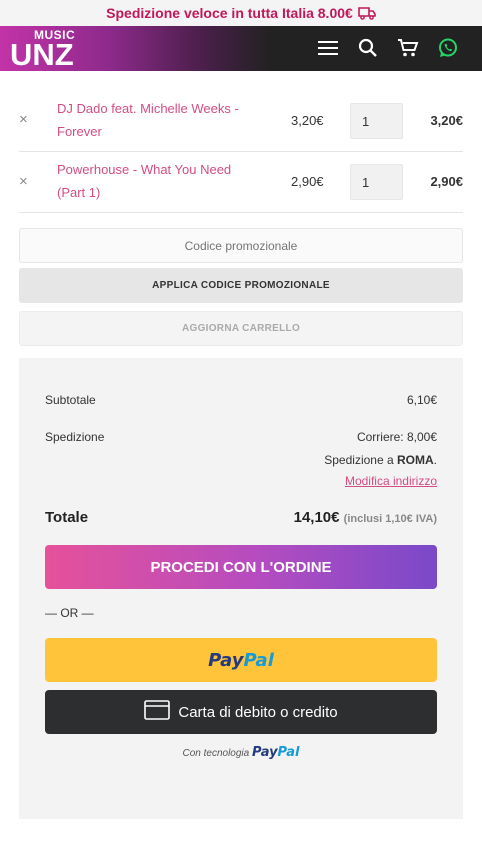 Image resolution: width=482 pixels, height=862 pixels. I want to click on cart-item-subtotal: 3,20€, so click(446, 120).